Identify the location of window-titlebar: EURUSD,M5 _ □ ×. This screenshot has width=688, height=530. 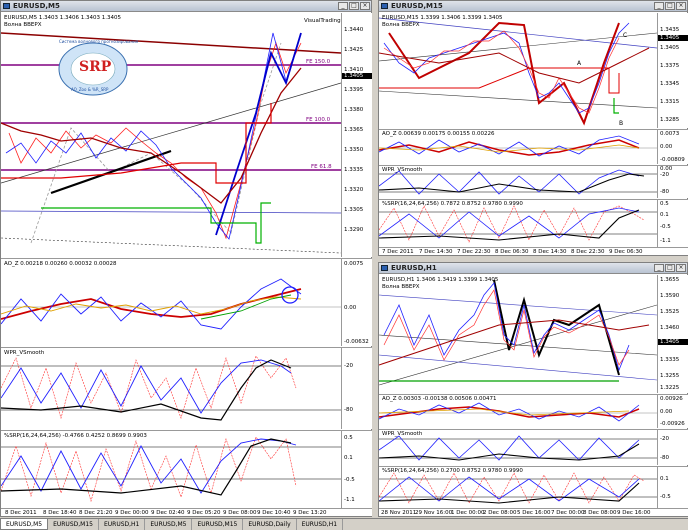
(186, 6).